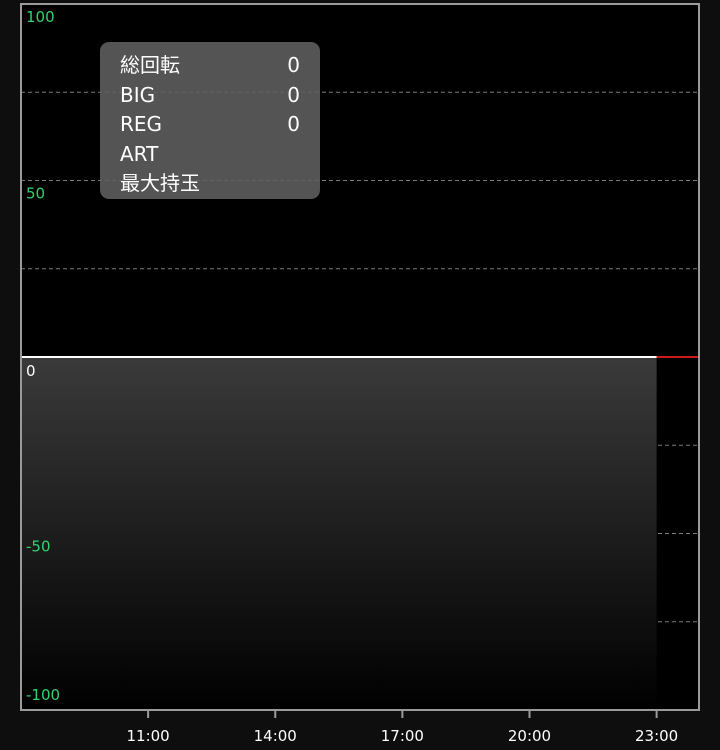 This screenshot has width=720, height=750. What do you see at coordinates (150, 65) in the screenshot?
I see `info-label: 総回転` at bounding box center [150, 65].